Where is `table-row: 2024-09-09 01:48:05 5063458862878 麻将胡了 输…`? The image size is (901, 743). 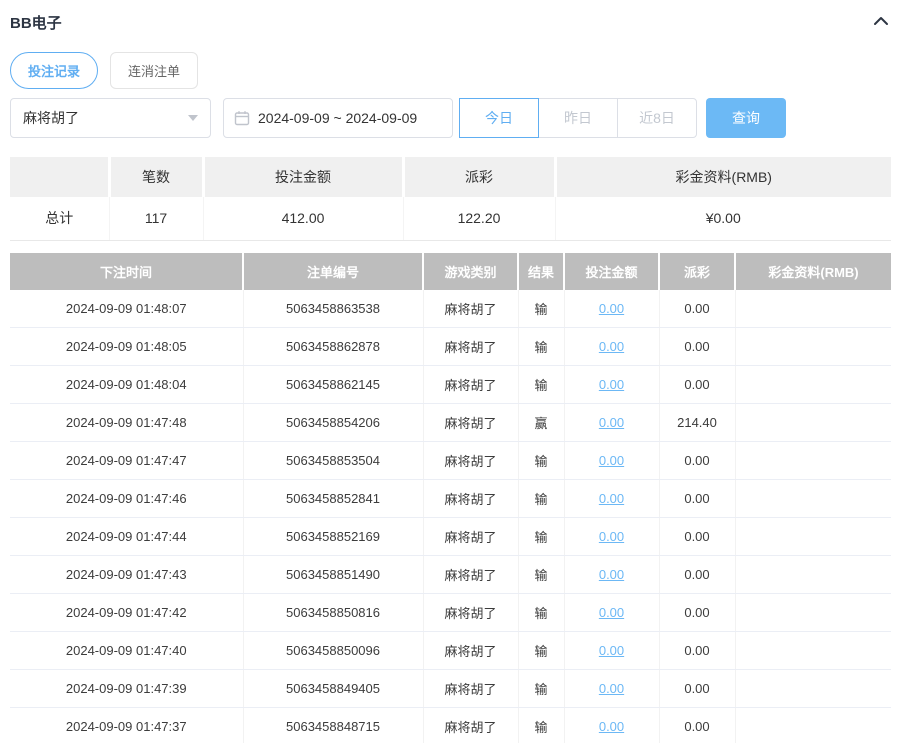 table-row: 2024-09-09 01:48:05 5063458862878 麻将胡了 输… is located at coordinates (450, 346).